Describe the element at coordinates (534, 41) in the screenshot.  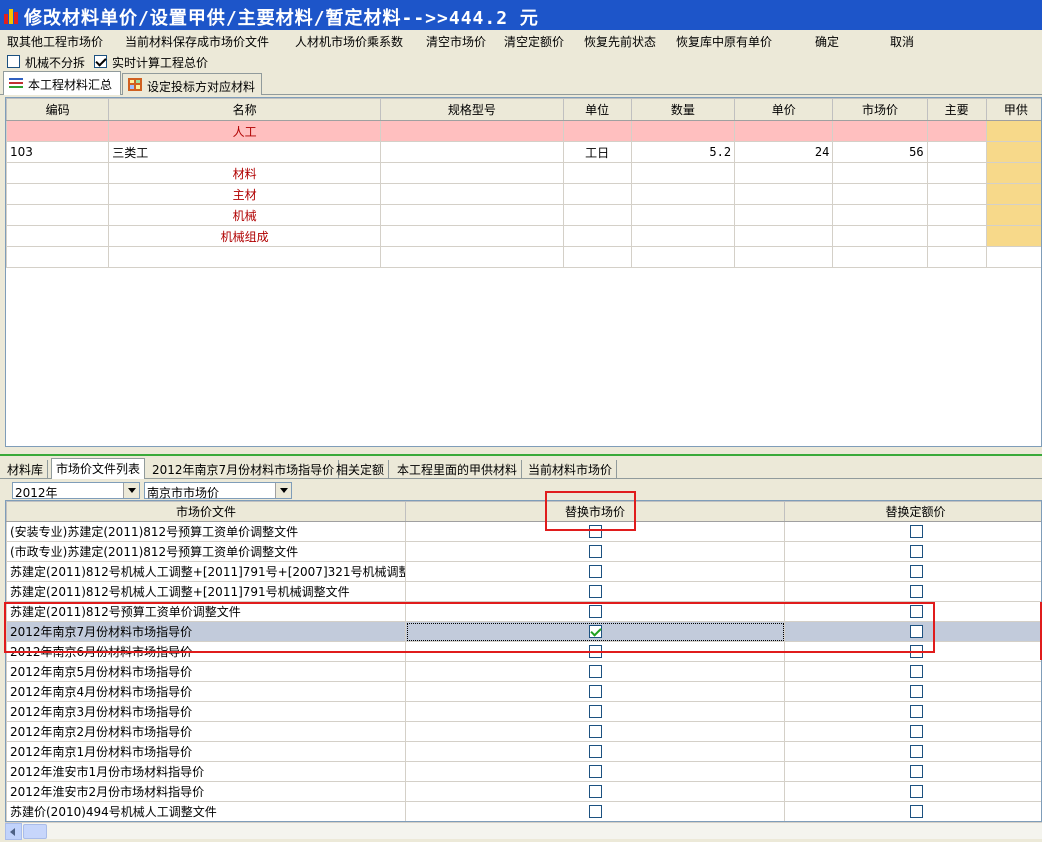
I see `menu-clear-quota-price: 清空定额价` at that location.